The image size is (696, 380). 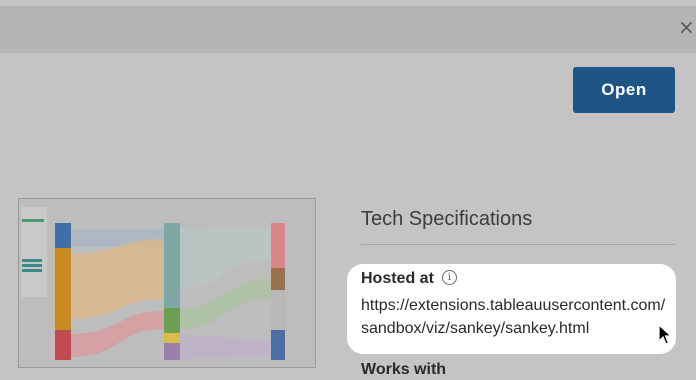 I want to click on dialog-header-bar, so click(x=348, y=29).